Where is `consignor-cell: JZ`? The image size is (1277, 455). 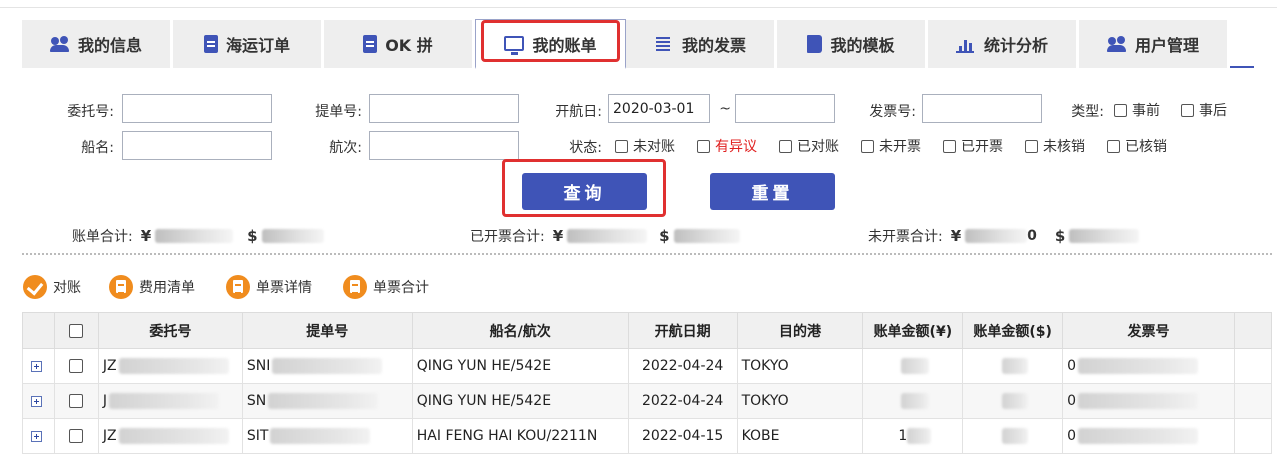 consignor-cell: JZ is located at coordinates (109, 366).